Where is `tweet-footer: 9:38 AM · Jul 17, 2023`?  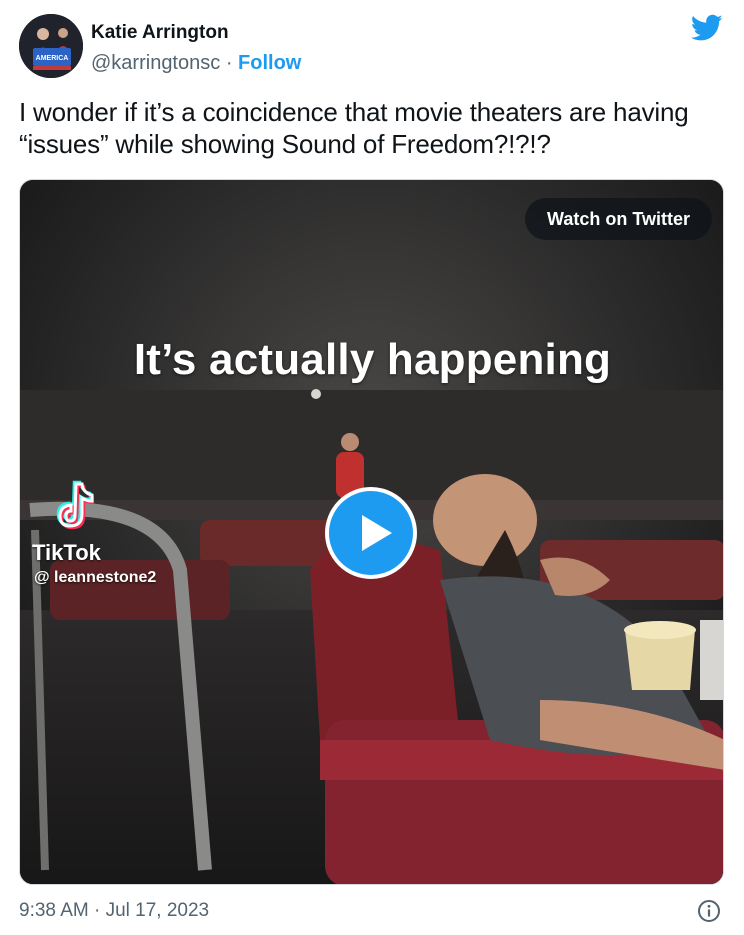 tweet-footer: 9:38 AM · Jul 17, 2023 is located at coordinates (372, 912).